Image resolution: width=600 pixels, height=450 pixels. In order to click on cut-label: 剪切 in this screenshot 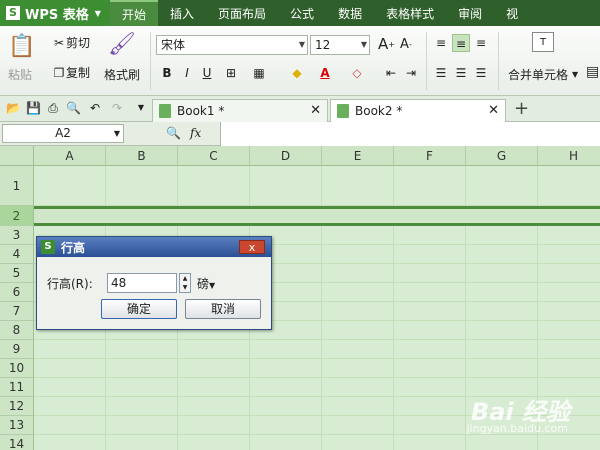, I will do `click(78, 43)`.